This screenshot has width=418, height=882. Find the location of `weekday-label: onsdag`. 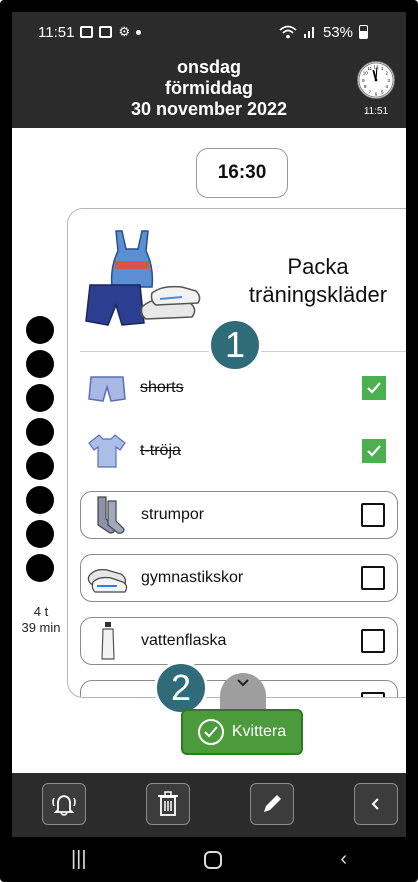

weekday-label: onsdag is located at coordinates (208, 67).